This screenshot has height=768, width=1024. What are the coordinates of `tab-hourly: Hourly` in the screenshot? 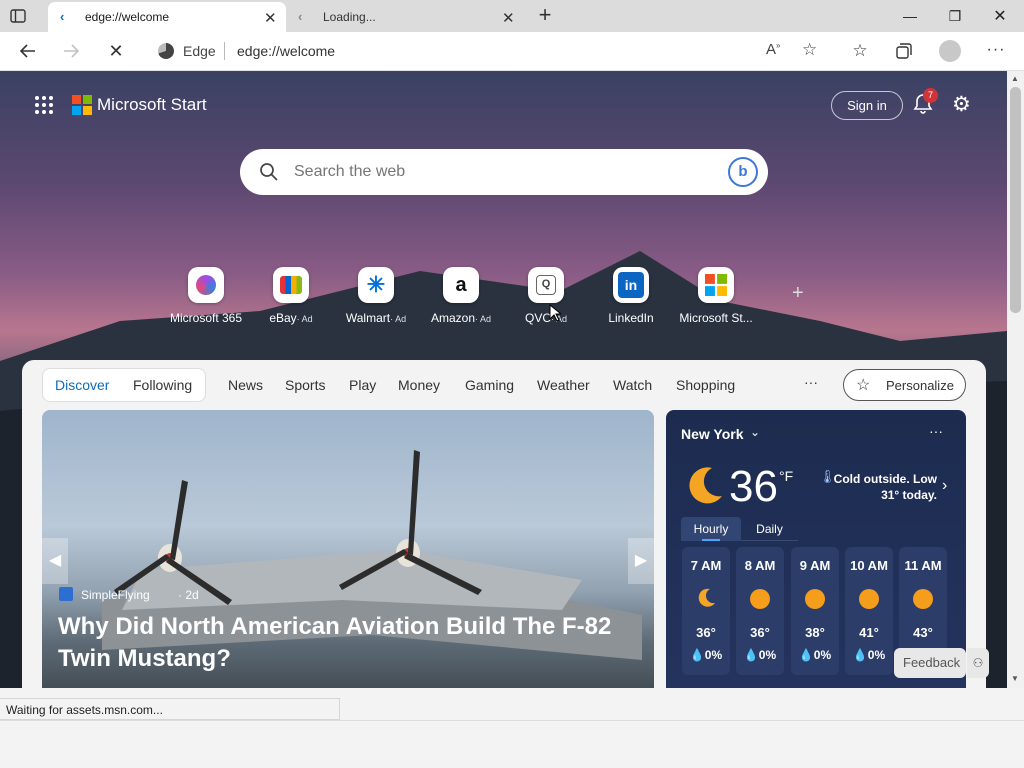 It's located at (711, 529).